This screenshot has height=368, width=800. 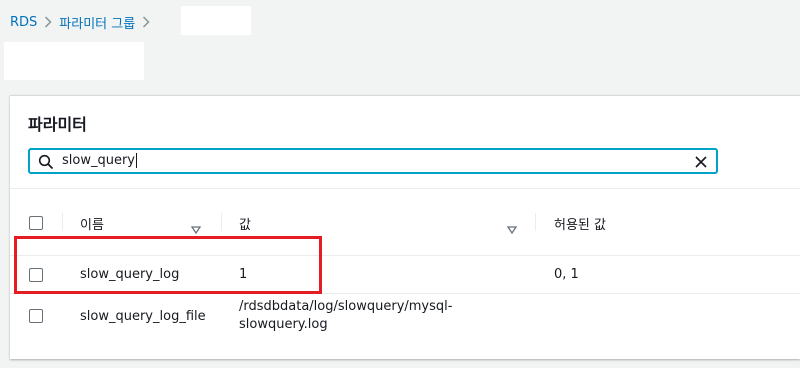 I want to click on close-icon, so click(x=701, y=161).